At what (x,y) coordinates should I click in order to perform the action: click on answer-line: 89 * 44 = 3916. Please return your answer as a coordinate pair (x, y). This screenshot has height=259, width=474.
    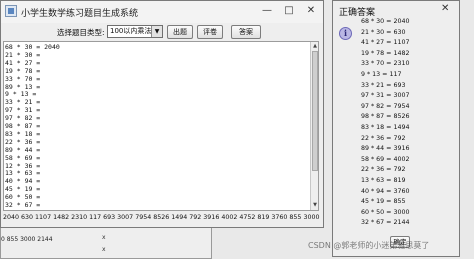
    Looking at the image, I should click on (385, 149).